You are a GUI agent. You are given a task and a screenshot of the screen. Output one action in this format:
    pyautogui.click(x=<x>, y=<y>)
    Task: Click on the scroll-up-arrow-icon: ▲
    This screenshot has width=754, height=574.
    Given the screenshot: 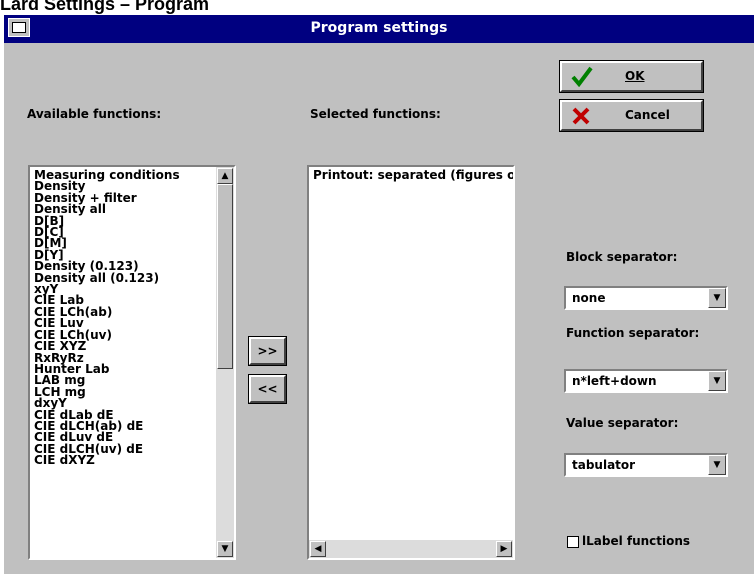 What is the action you would take?
    pyautogui.click(x=225, y=176)
    